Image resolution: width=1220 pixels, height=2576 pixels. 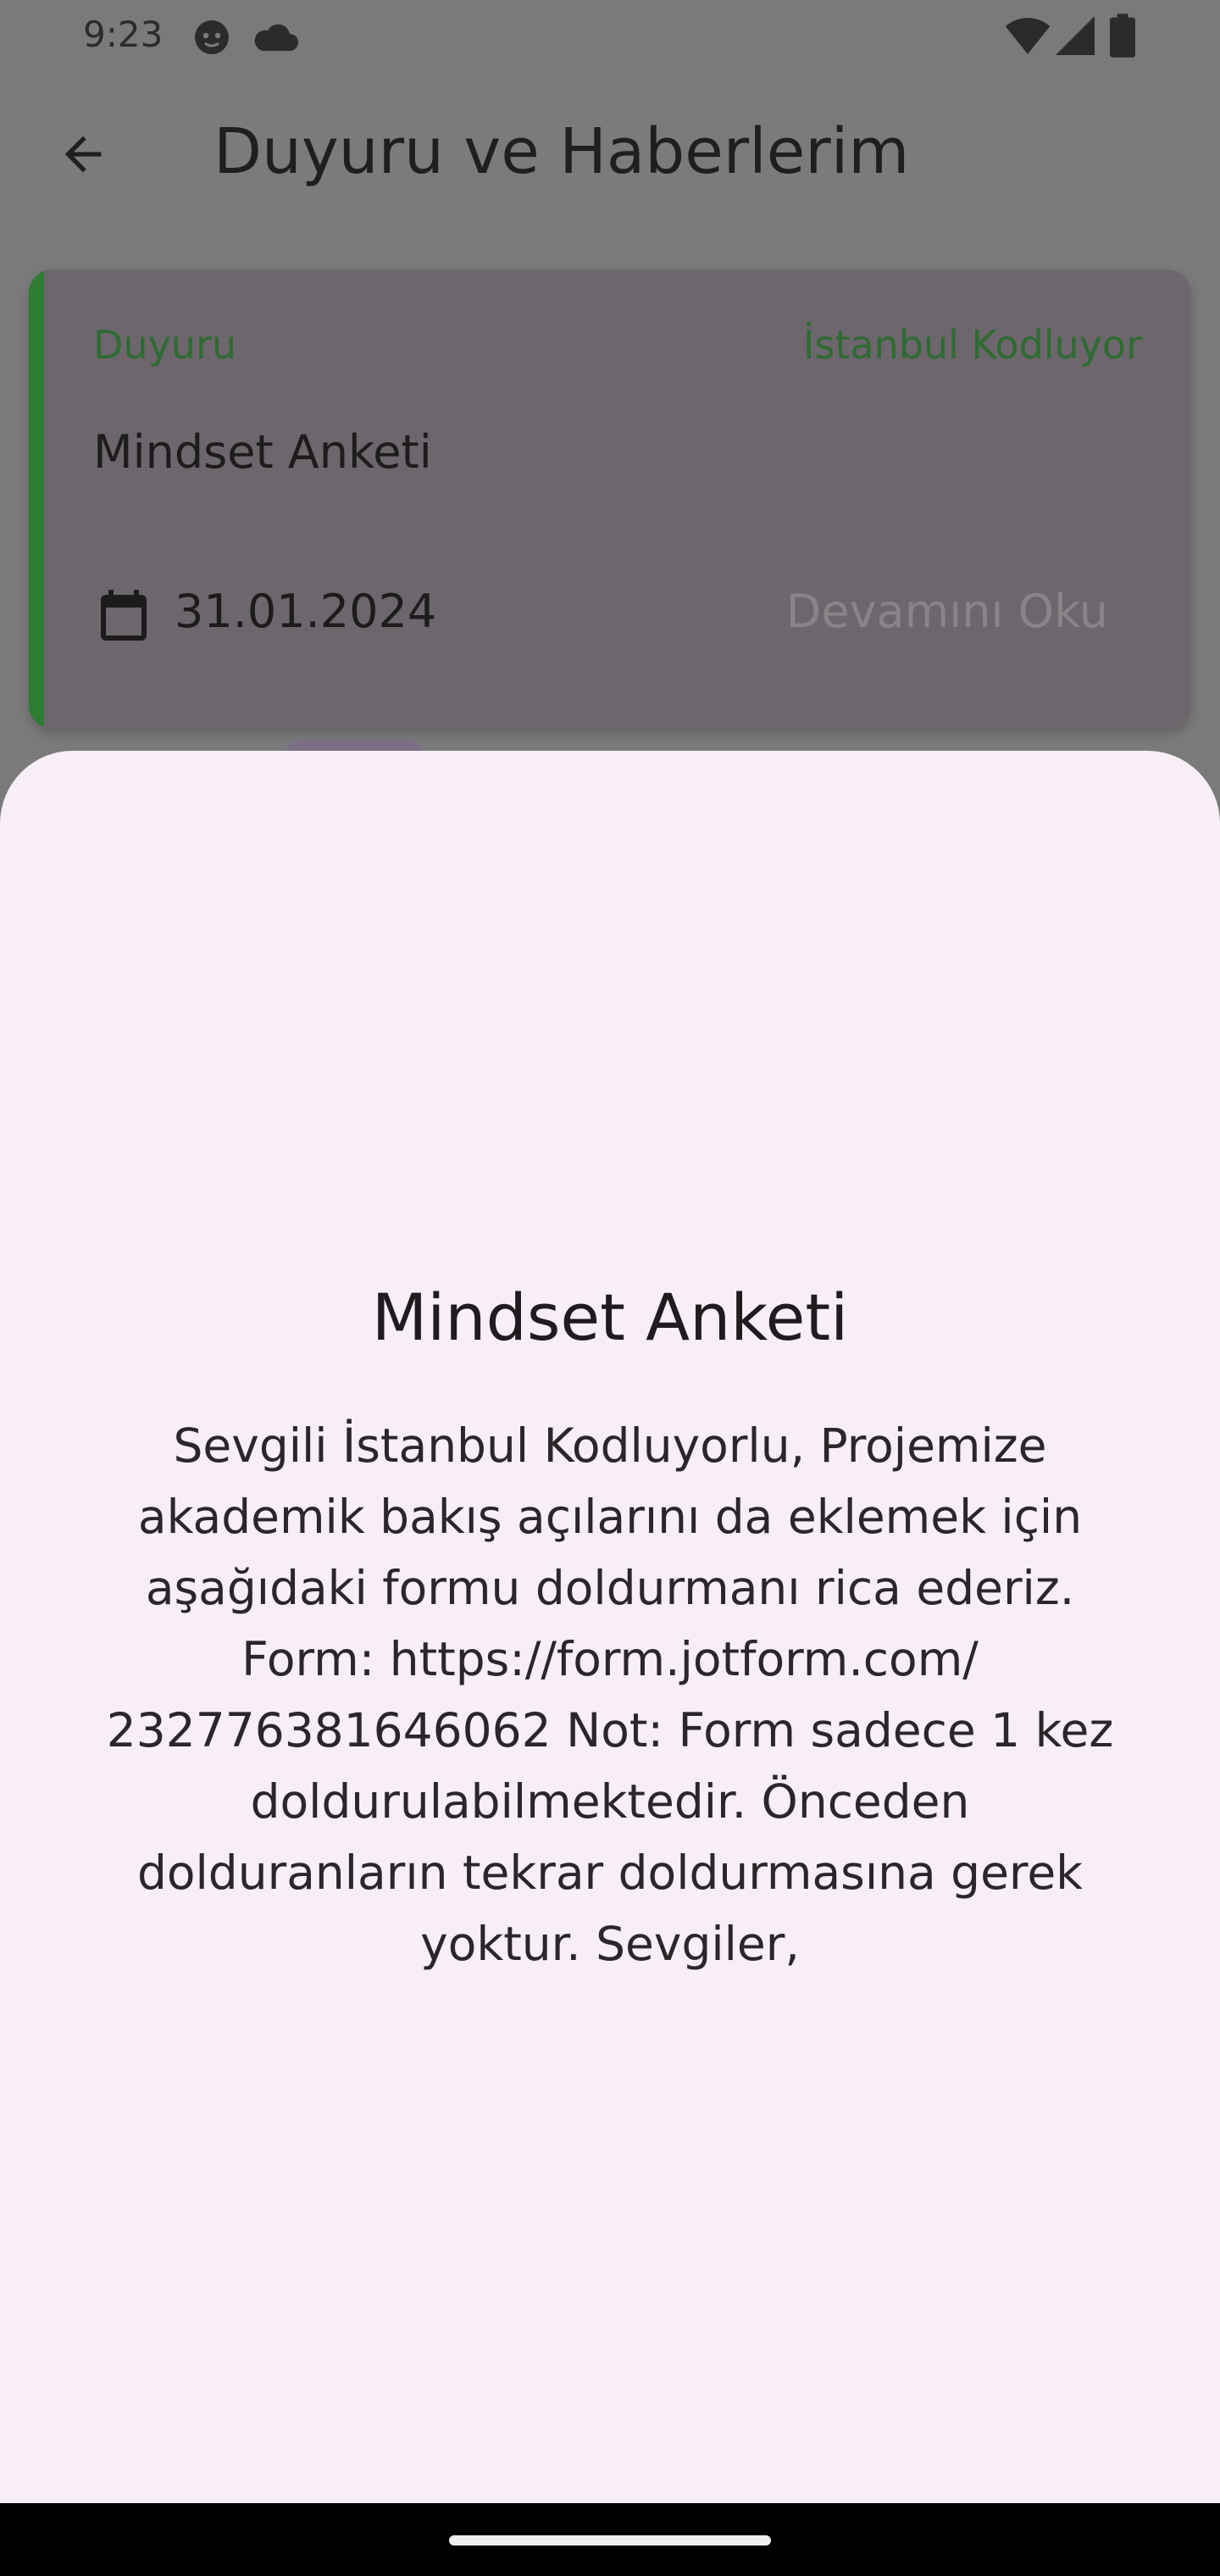 What do you see at coordinates (36, 499) in the screenshot?
I see `card-accent-bar` at bounding box center [36, 499].